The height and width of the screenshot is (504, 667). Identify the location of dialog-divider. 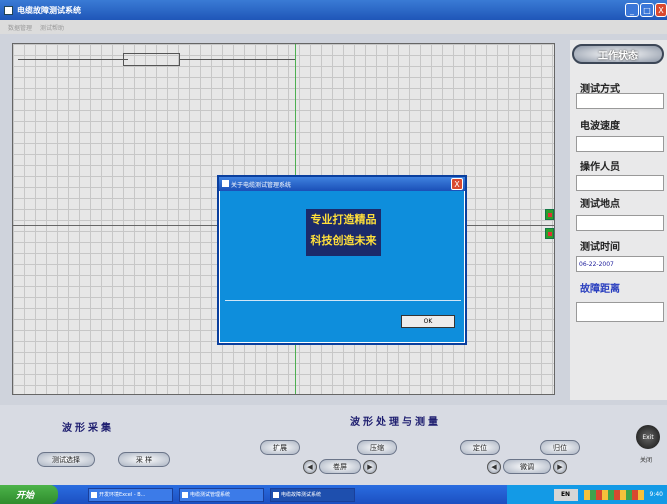
(343, 300).